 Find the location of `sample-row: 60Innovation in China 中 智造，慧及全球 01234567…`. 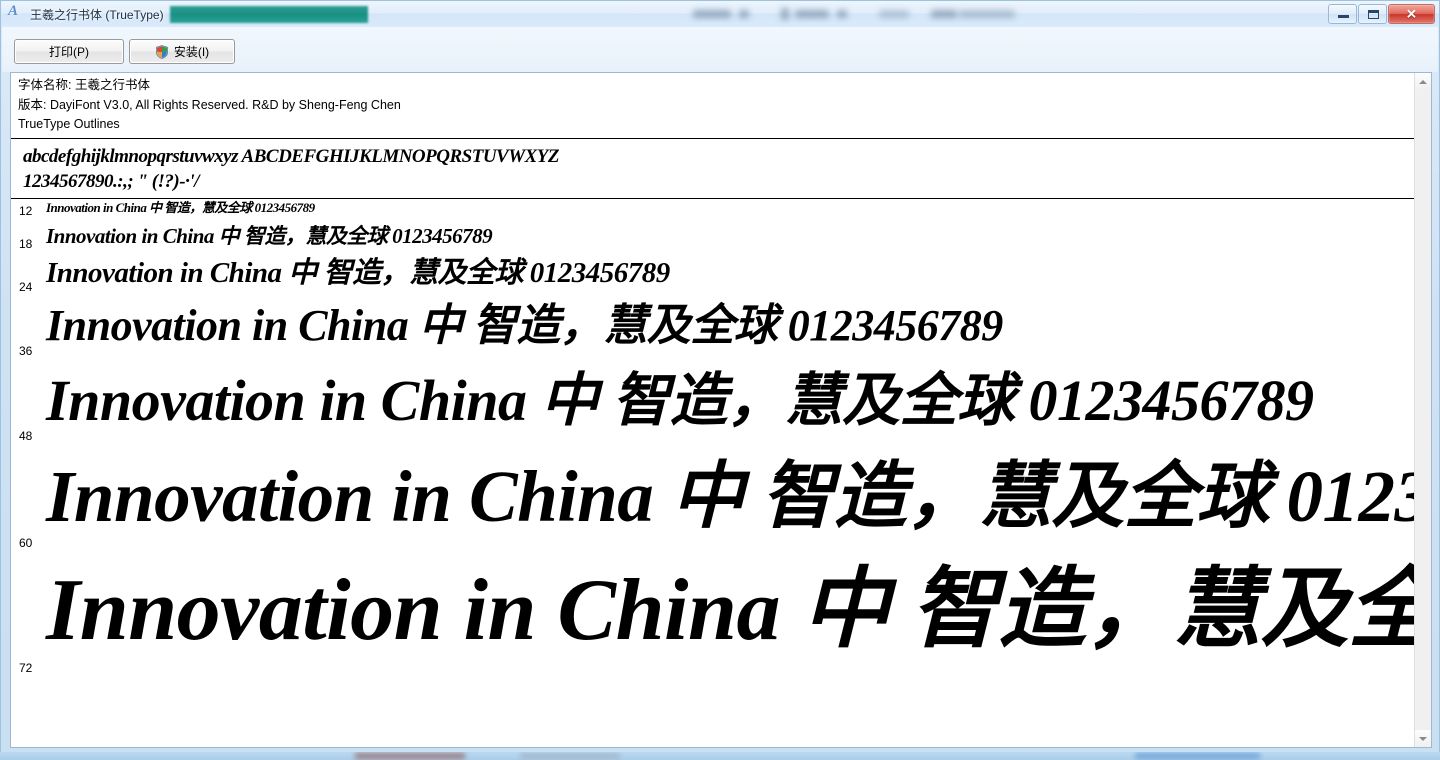

sample-row: 60Innovation in China 中 智造，慧及全球 01234567… is located at coordinates (712, 497).